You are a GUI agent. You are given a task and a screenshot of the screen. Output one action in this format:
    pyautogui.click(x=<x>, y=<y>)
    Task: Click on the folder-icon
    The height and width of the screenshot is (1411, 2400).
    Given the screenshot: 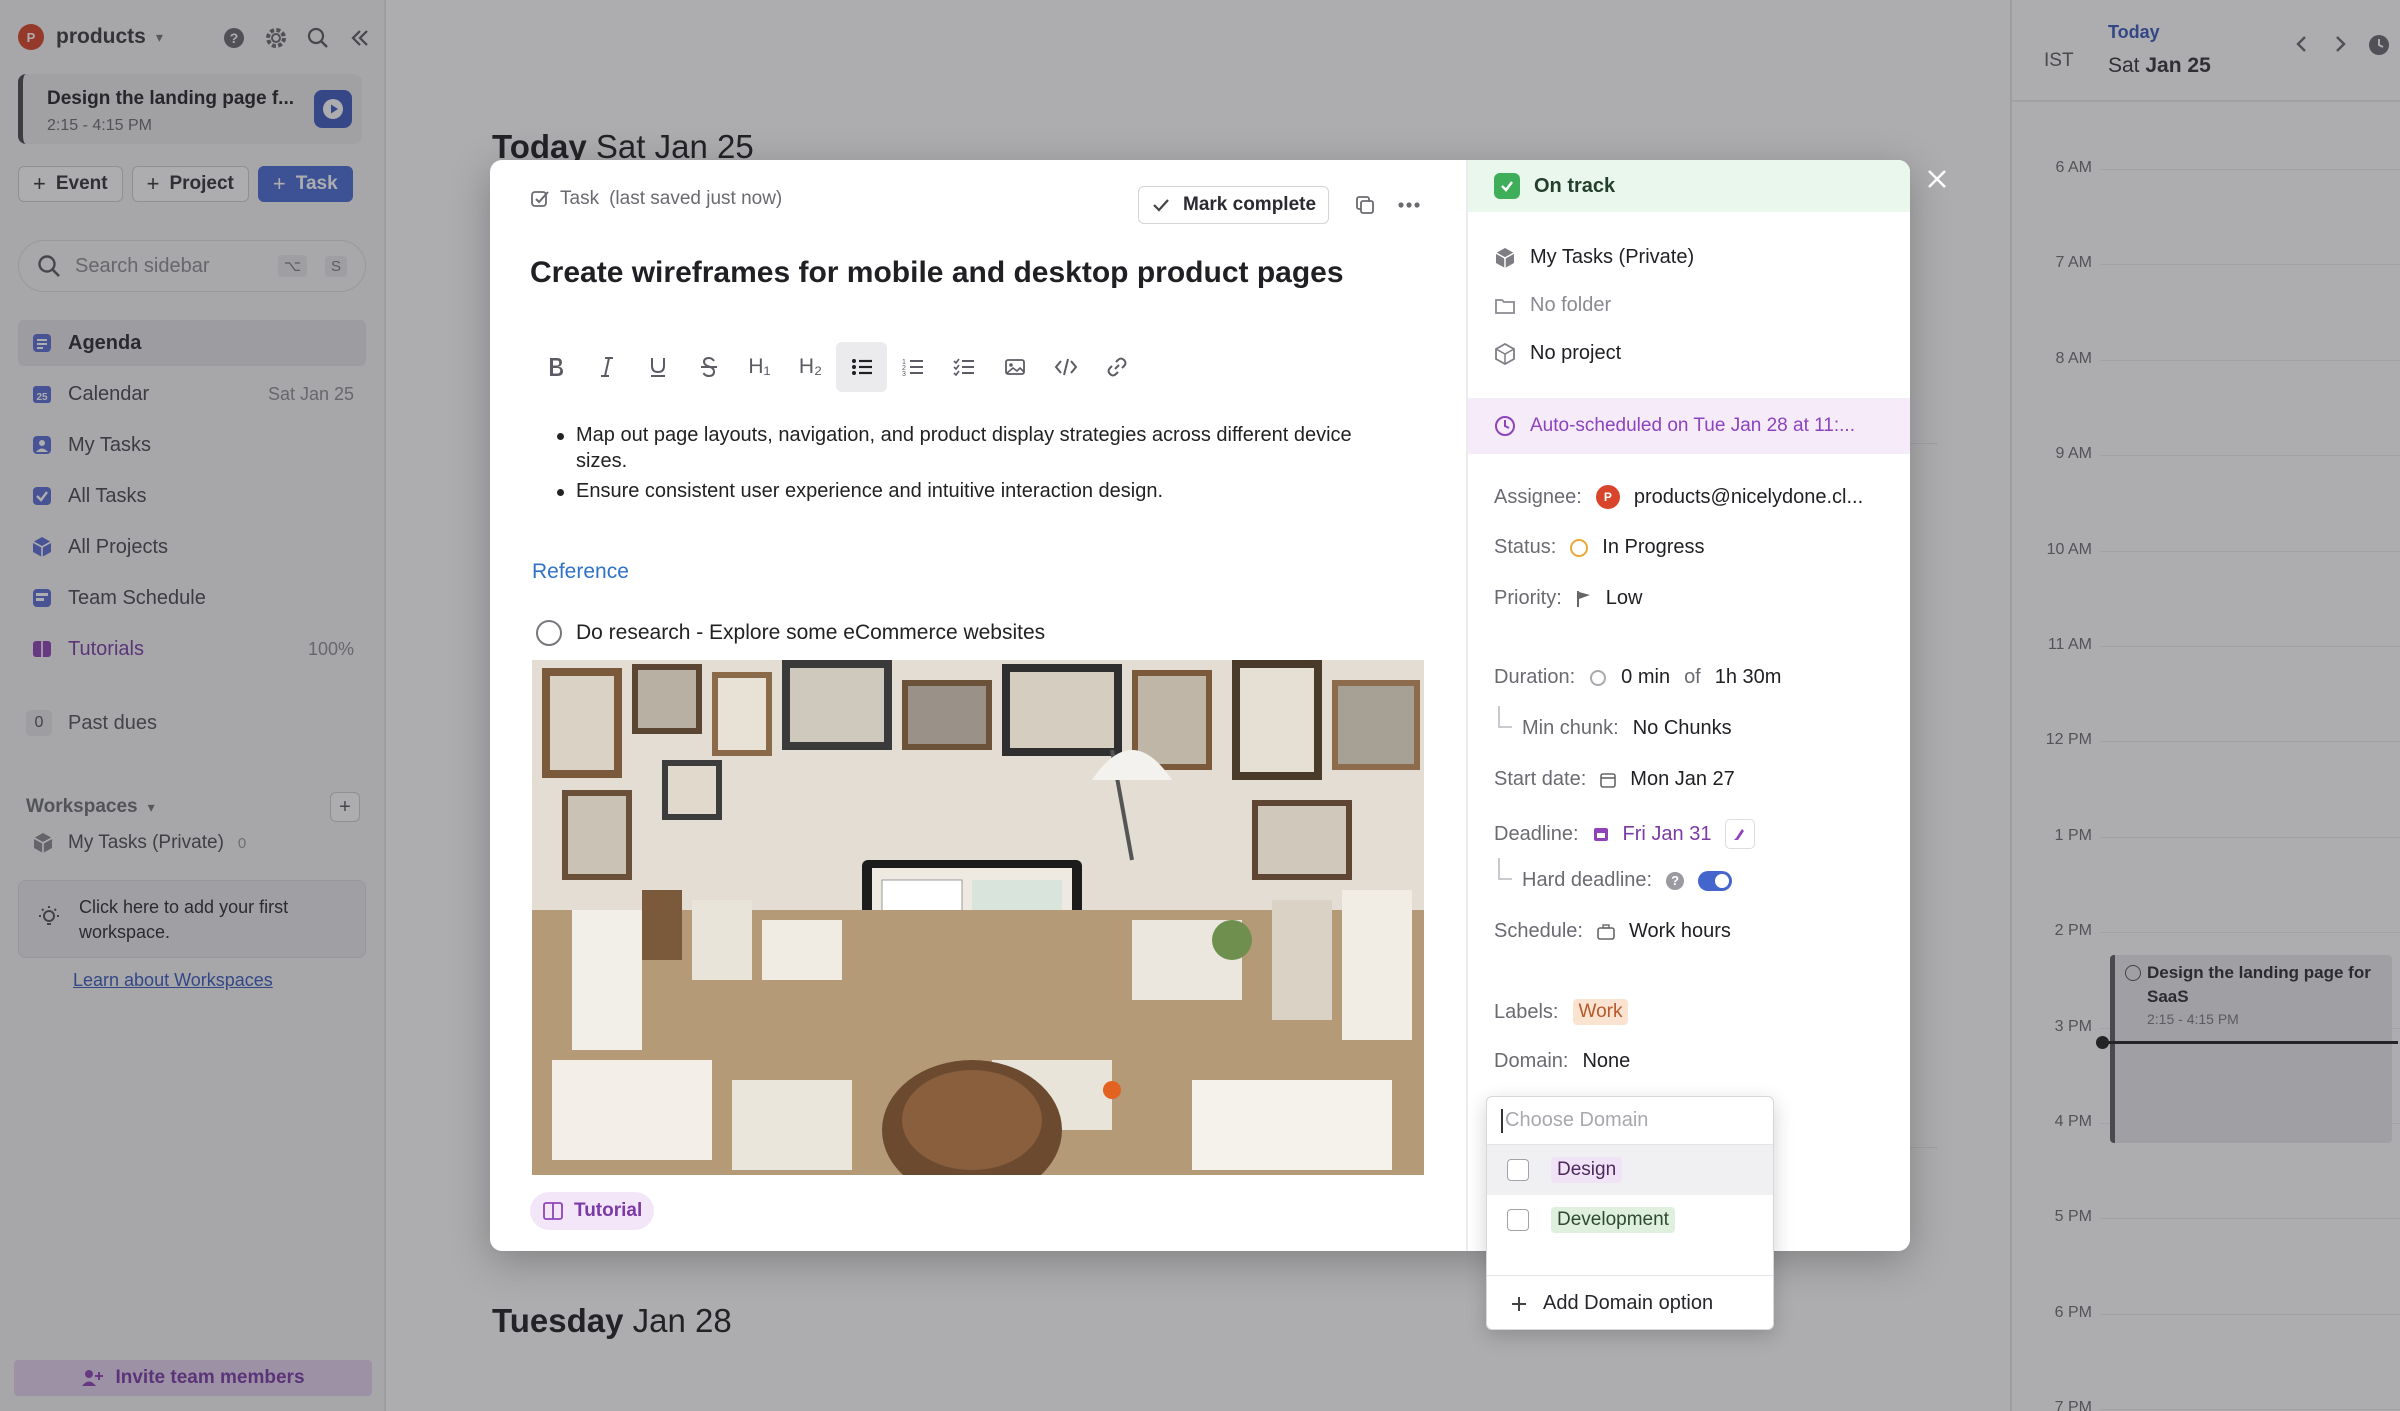 What is the action you would take?
    pyautogui.click(x=1505, y=306)
    